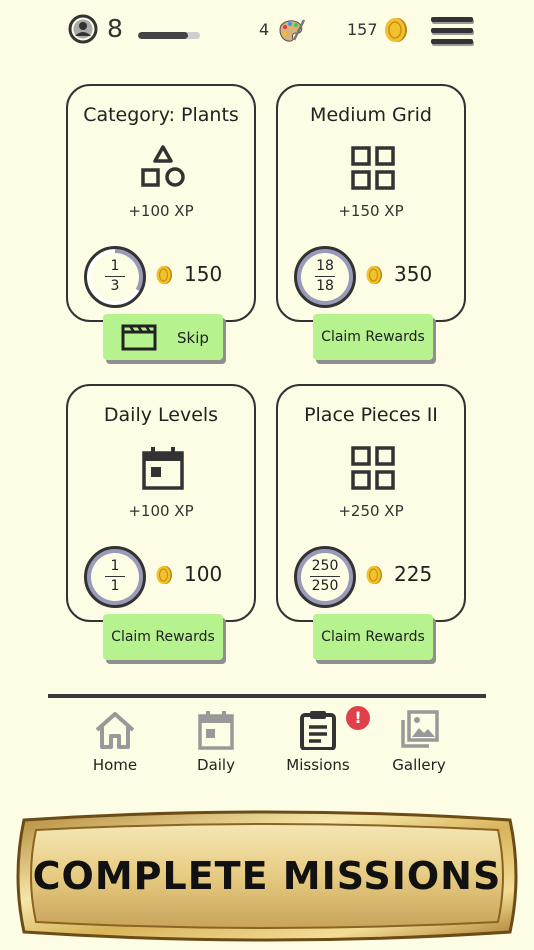 This screenshot has height=950, width=534. I want to click on progress-fraction: 18 18, so click(325, 276).